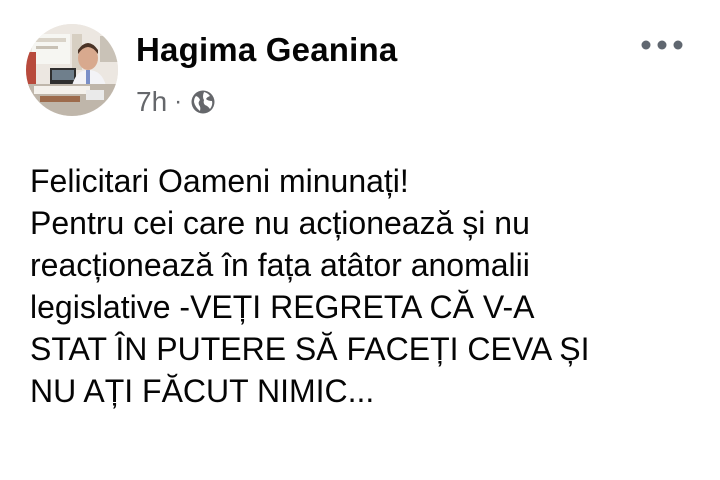 The image size is (720, 480). I want to click on post-text-line: Pentru cei care nu acționează și nu, so click(280, 223).